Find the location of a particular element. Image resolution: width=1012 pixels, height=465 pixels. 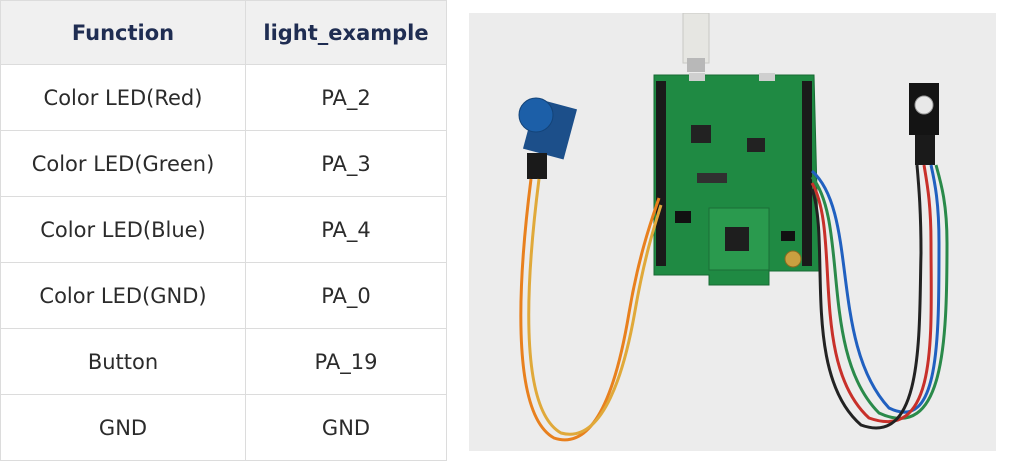

pin-cell: PA_0 is located at coordinates (346, 295).